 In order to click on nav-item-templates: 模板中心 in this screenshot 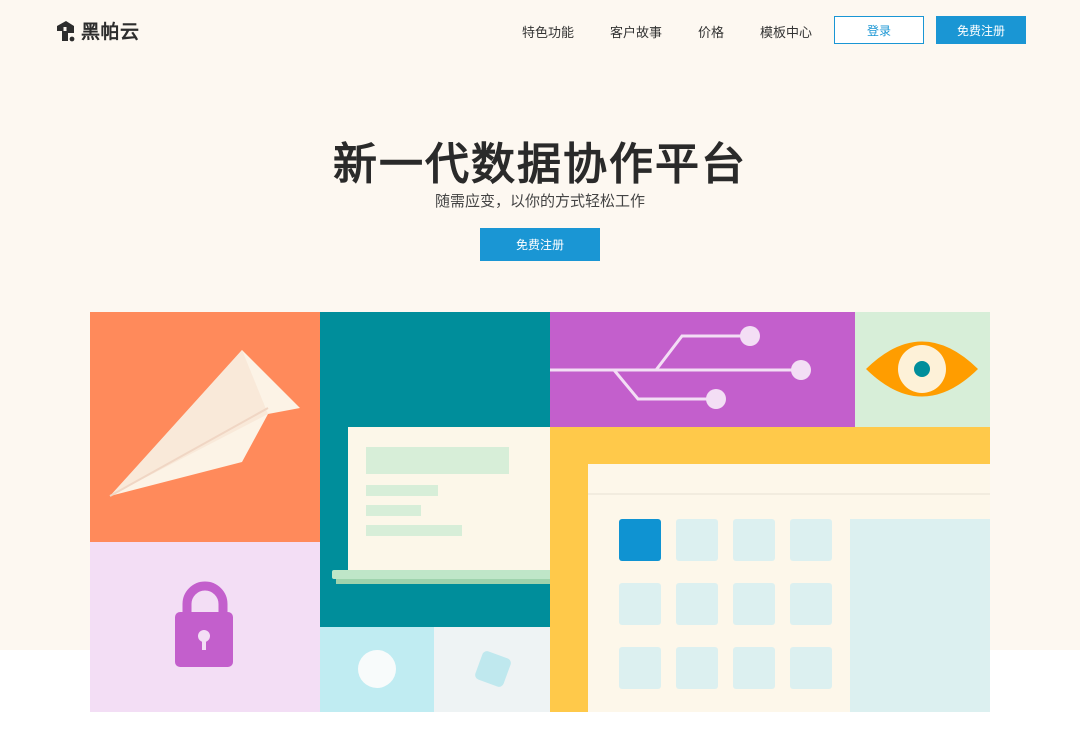, I will do `click(786, 31)`.